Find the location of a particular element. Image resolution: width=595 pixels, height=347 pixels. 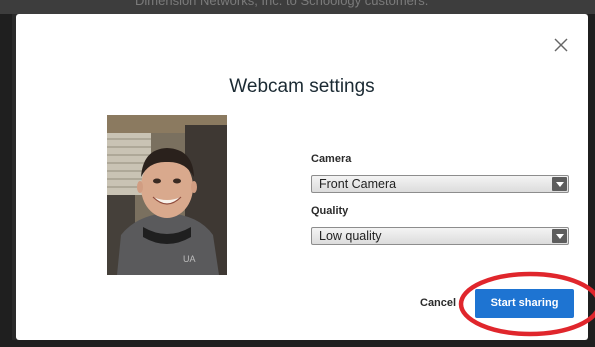

camera-select: Front Camera is located at coordinates (440, 184).